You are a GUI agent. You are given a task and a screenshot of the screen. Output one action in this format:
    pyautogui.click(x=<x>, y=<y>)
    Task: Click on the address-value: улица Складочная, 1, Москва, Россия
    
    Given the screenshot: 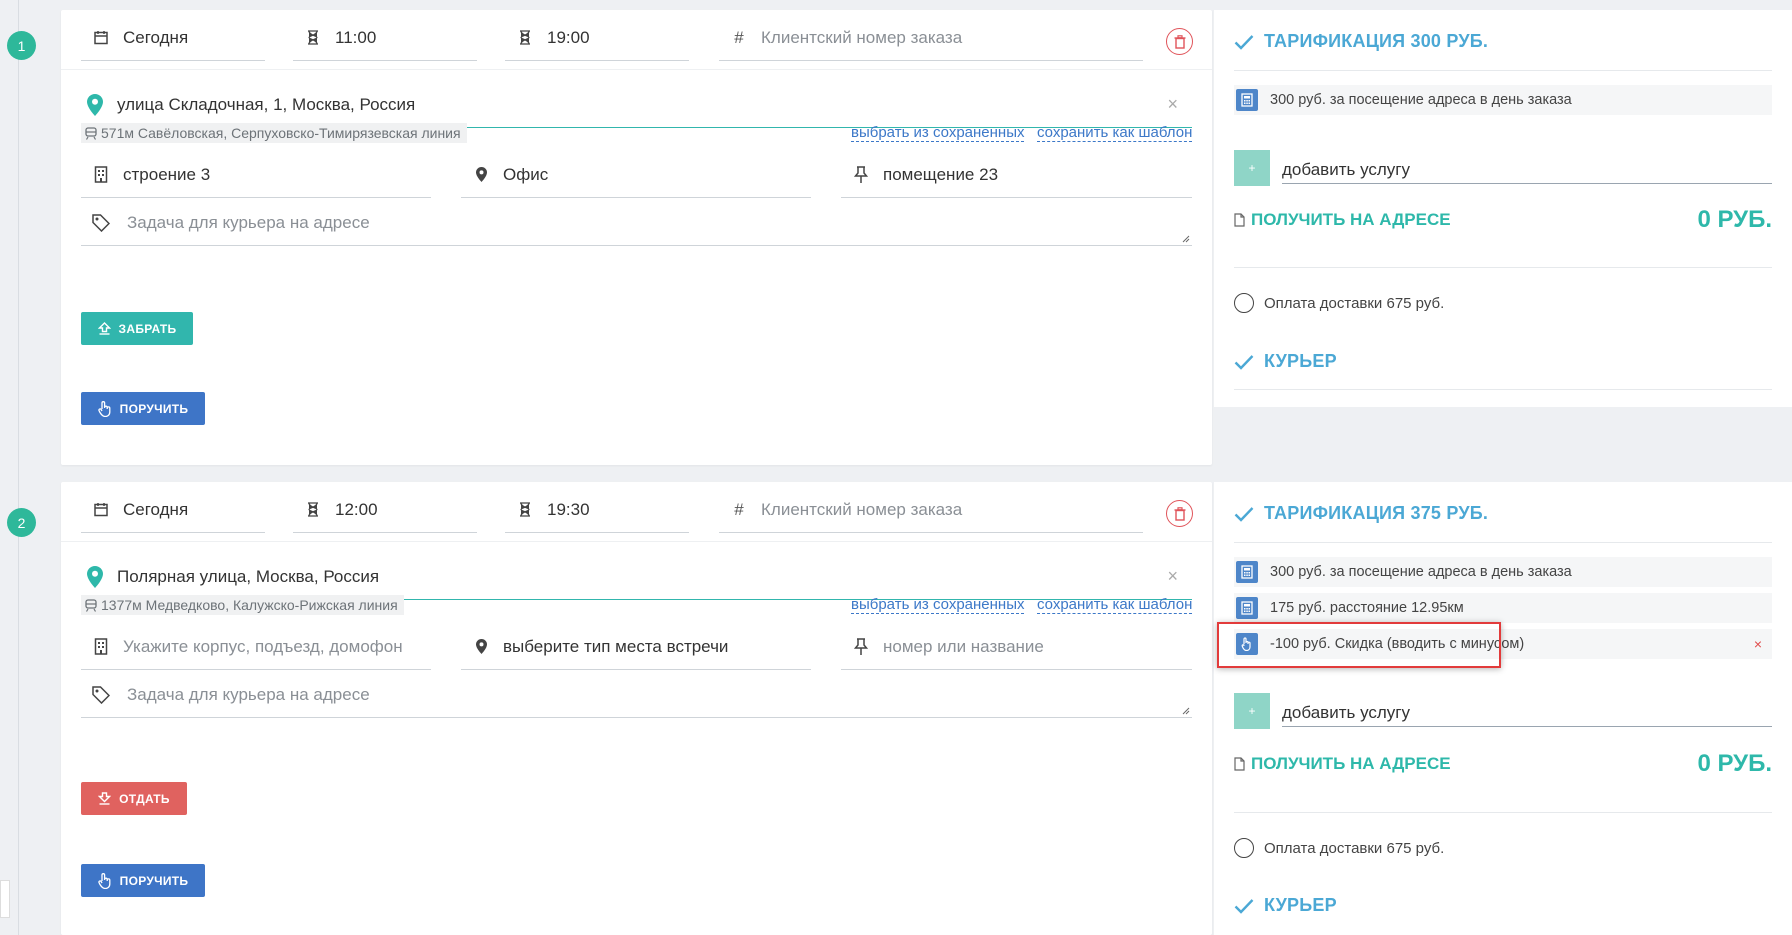 What is the action you would take?
    pyautogui.click(x=266, y=104)
    